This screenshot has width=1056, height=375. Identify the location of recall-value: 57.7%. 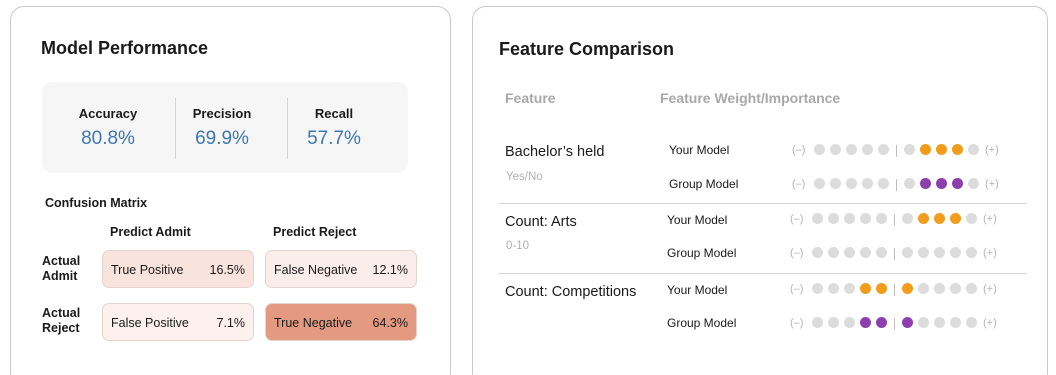
(334, 138).